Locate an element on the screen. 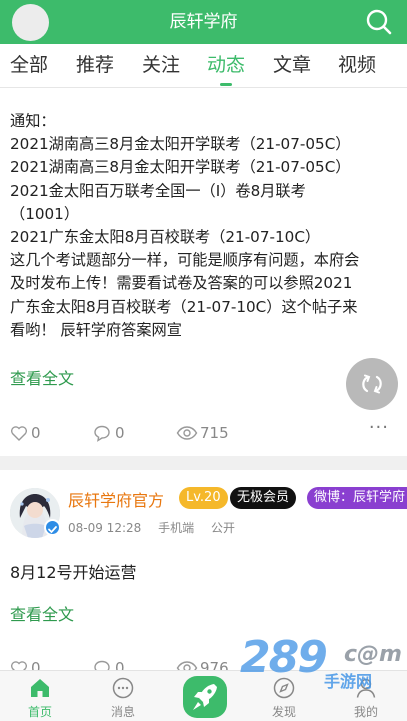 The image size is (407, 721). post-line: 2021广东金太阳8月百校联考（21-07-10C） is located at coordinates (165, 237).